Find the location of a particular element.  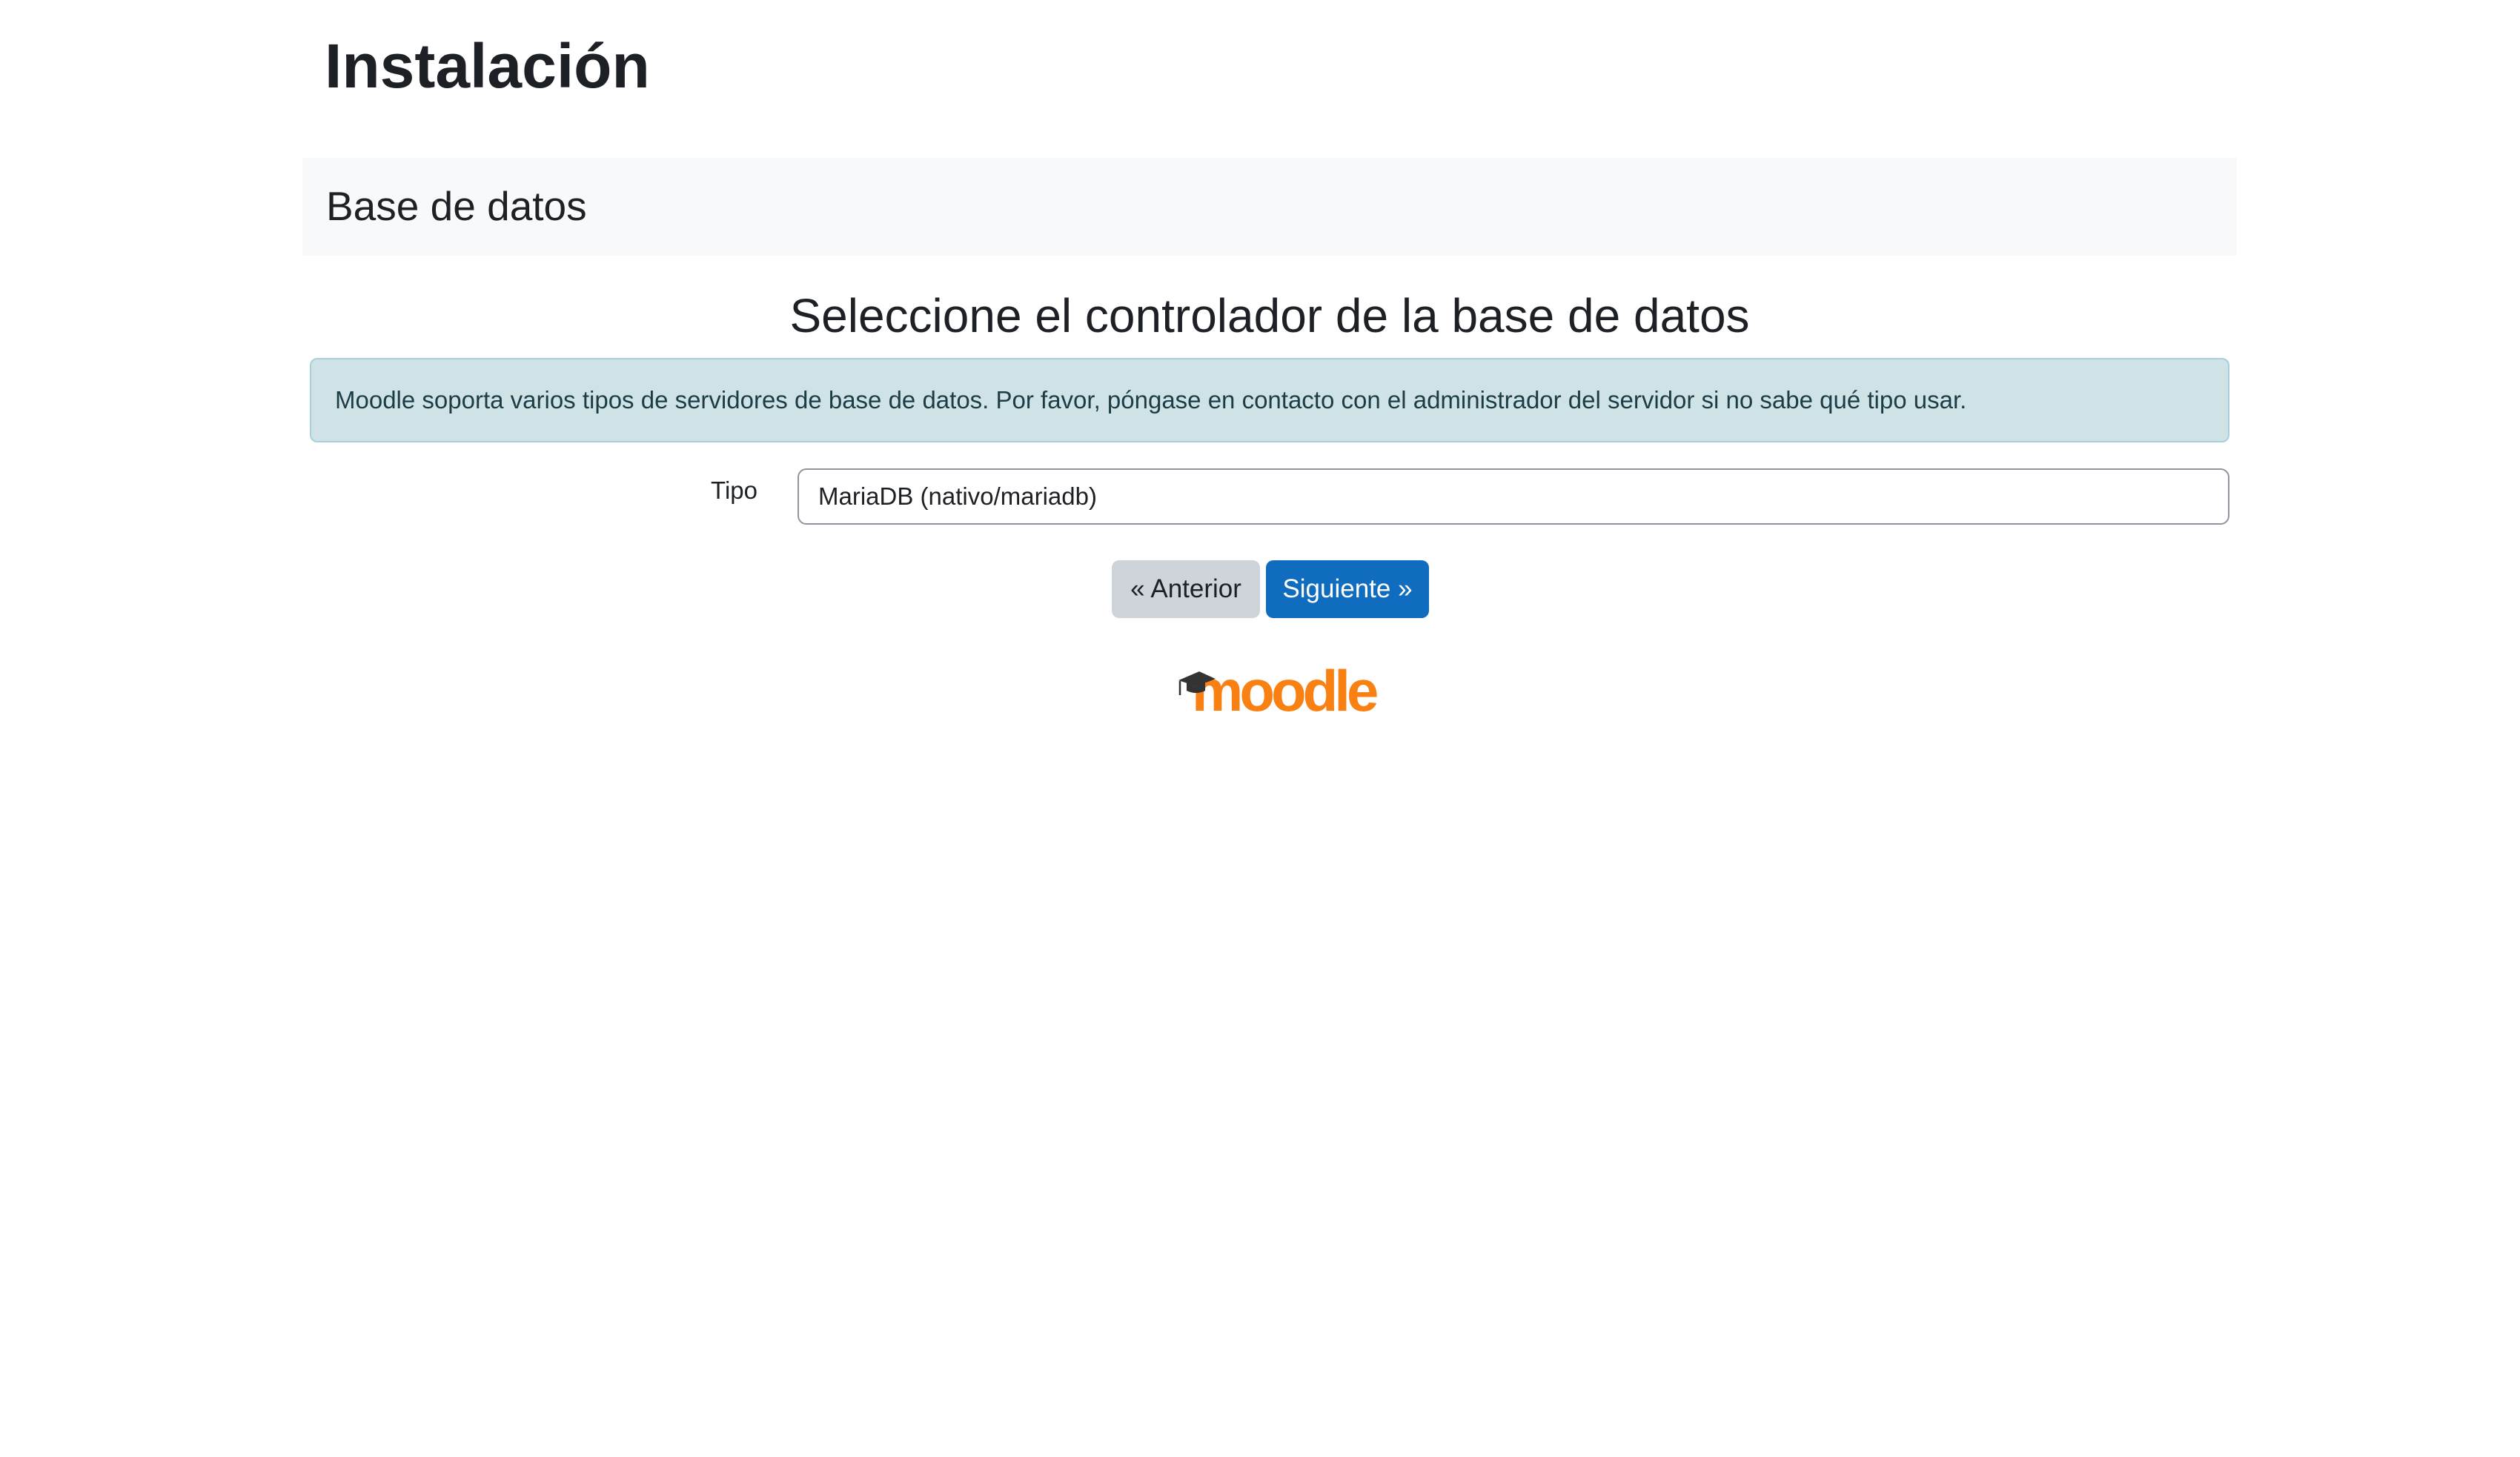

database-type-label: Tipo is located at coordinates (734, 490).